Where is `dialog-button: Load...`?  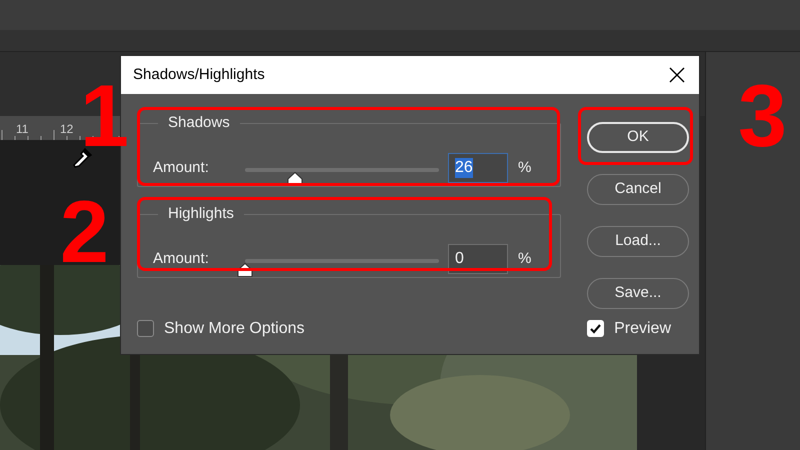
dialog-button: Load... is located at coordinates (638, 241).